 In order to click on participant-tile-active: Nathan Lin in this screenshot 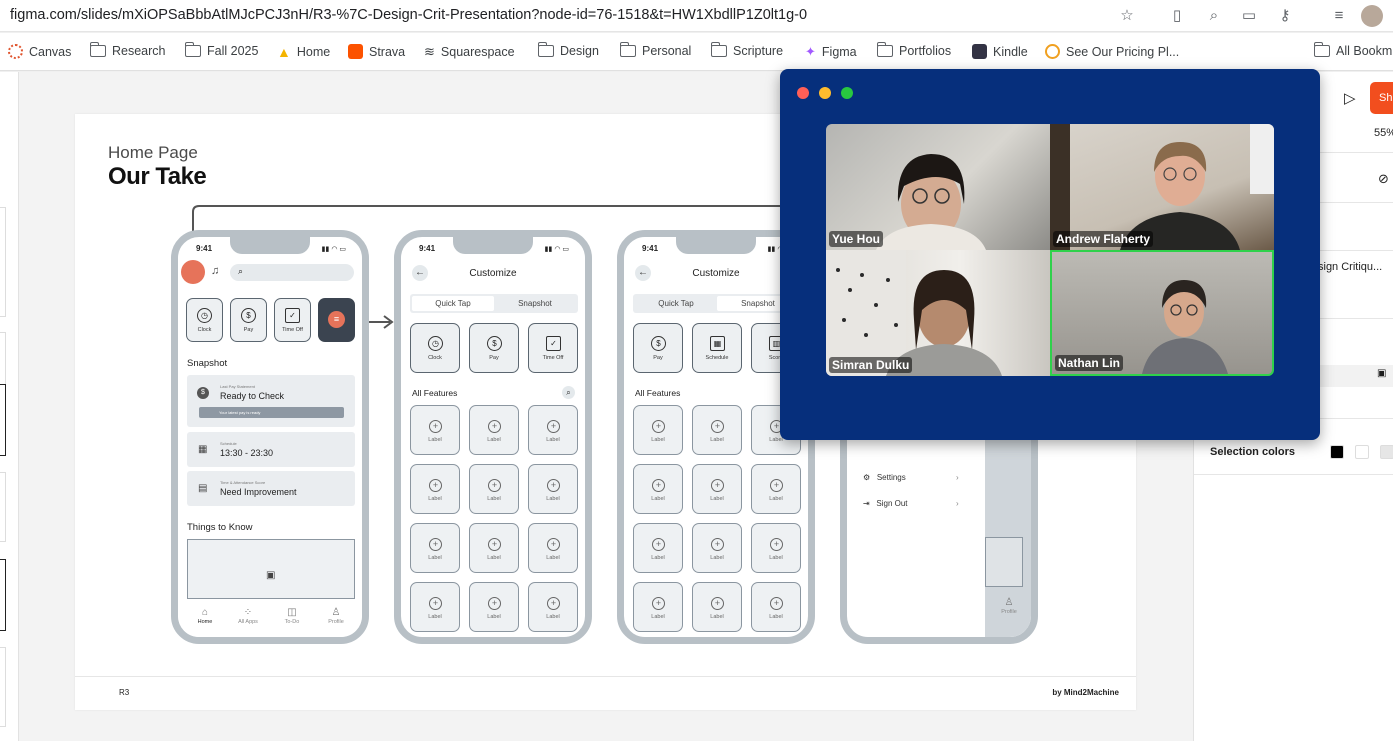, I will do `click(1162, 313)`.